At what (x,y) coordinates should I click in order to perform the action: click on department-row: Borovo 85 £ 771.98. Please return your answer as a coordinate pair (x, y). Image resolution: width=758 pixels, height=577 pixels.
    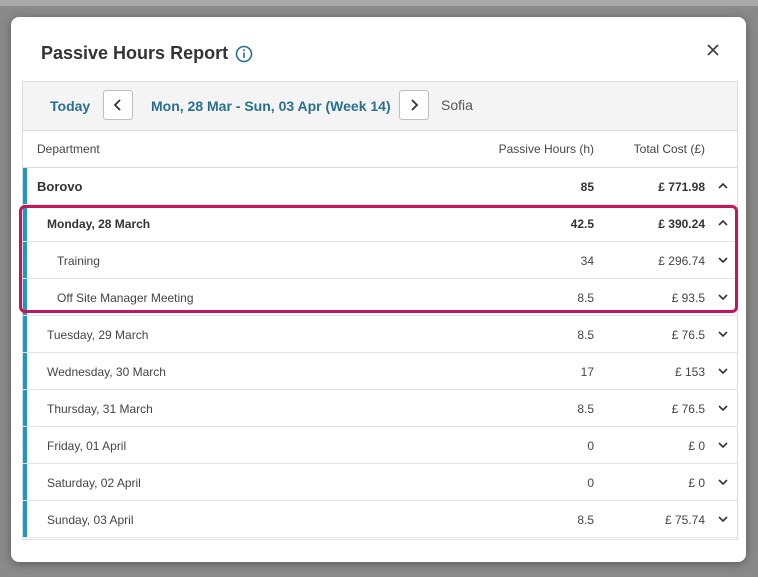
    Looking at the image, I should click on (380, 186).